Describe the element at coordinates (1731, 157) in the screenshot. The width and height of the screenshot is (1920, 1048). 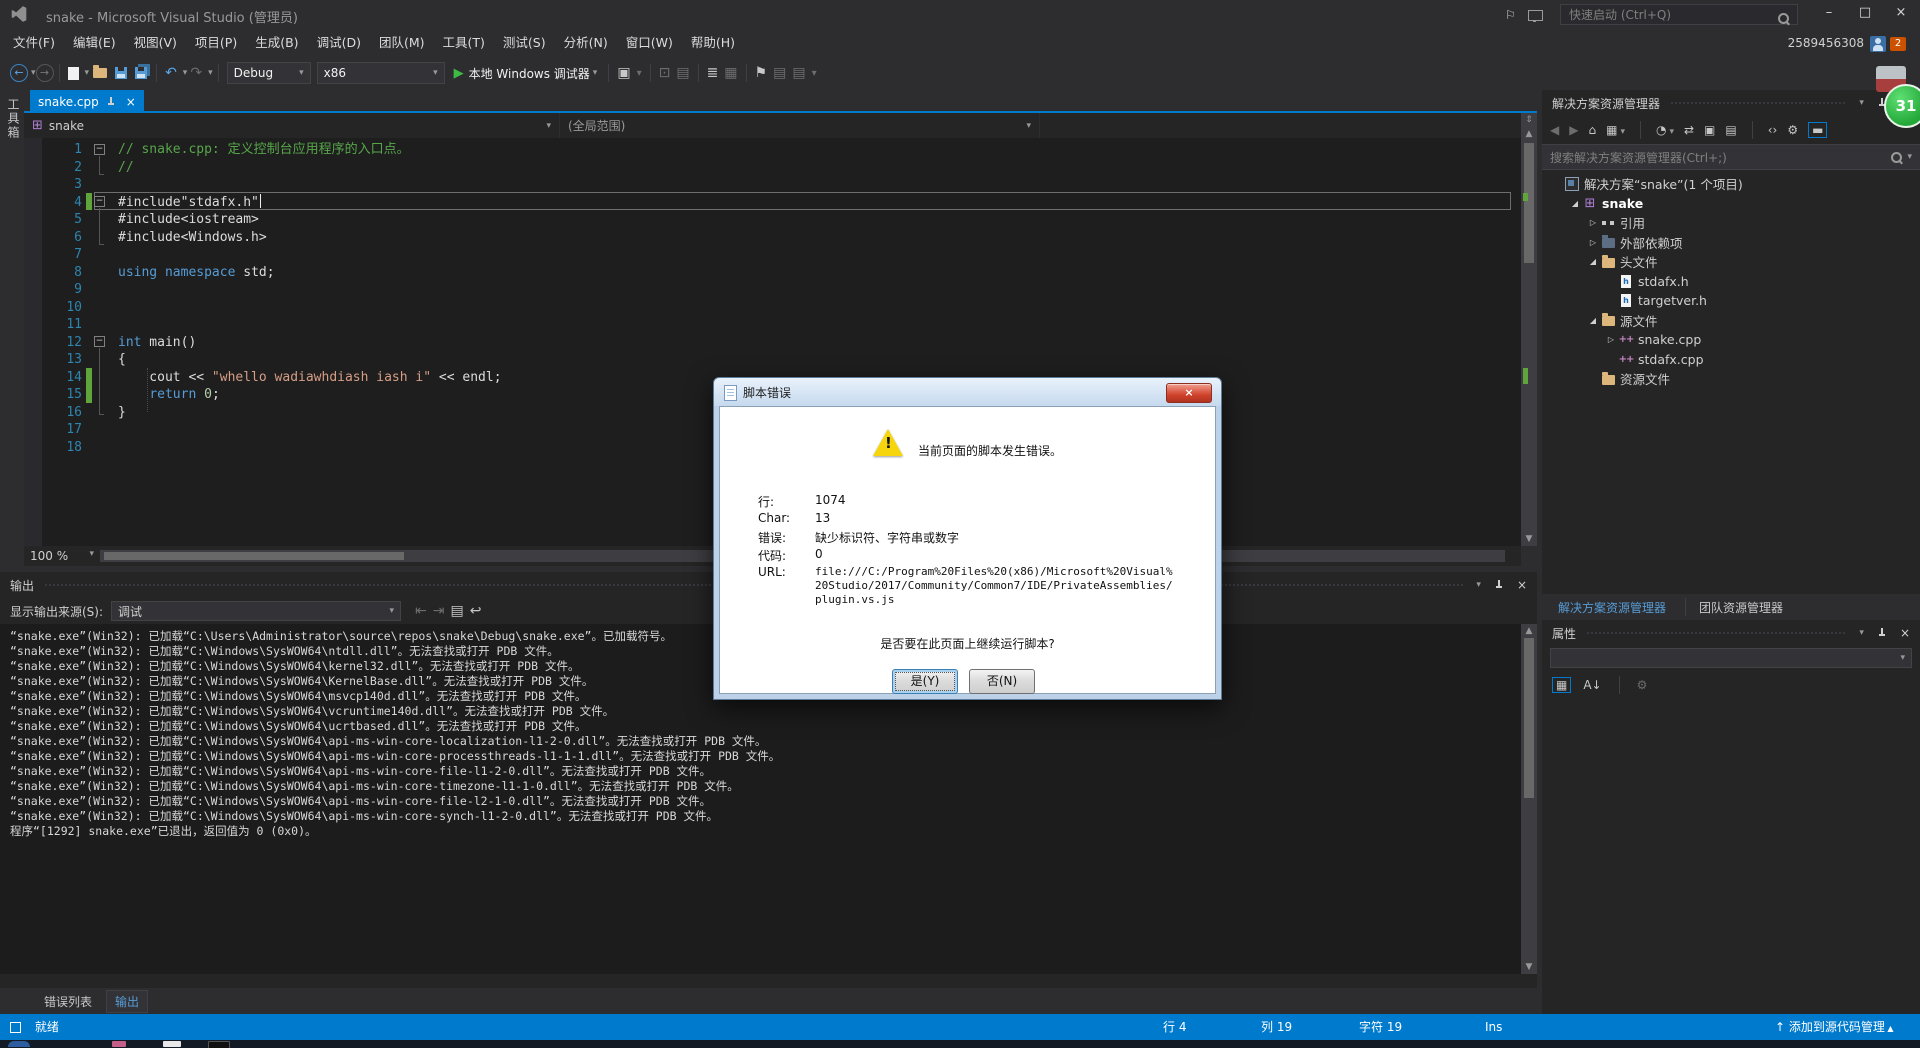
I see `solution-explorer-search: 搜索解决方案资源管理器(Ctrl+;) ▾` at that location.